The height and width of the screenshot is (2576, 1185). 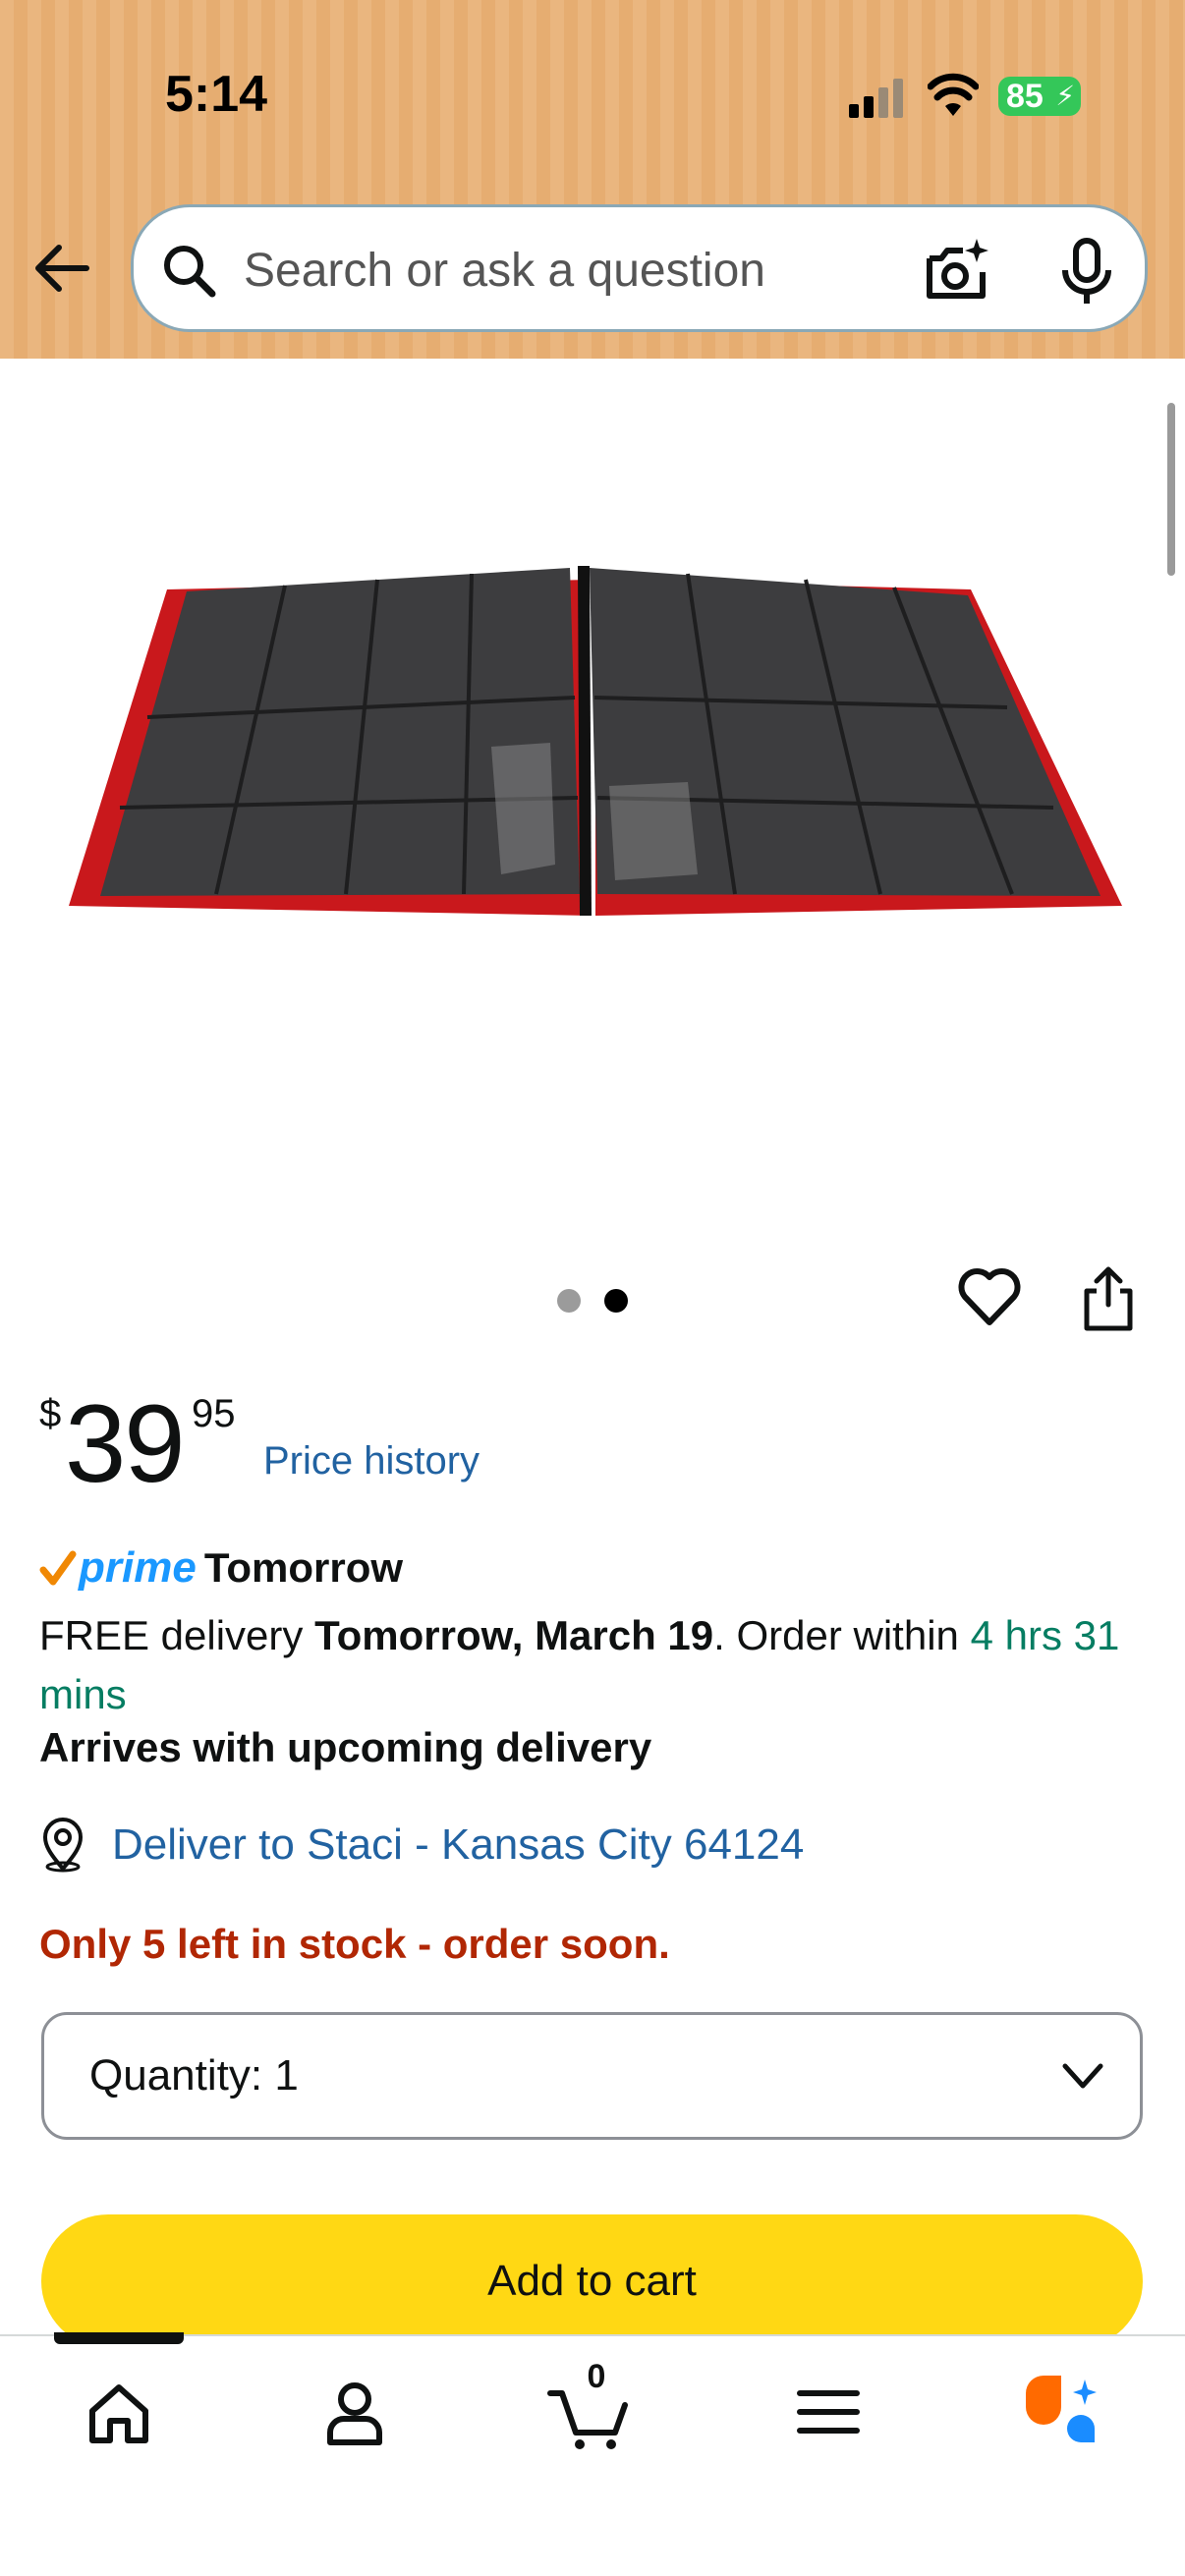 I want to click on scrollbar, so click(x=1171, y=489).